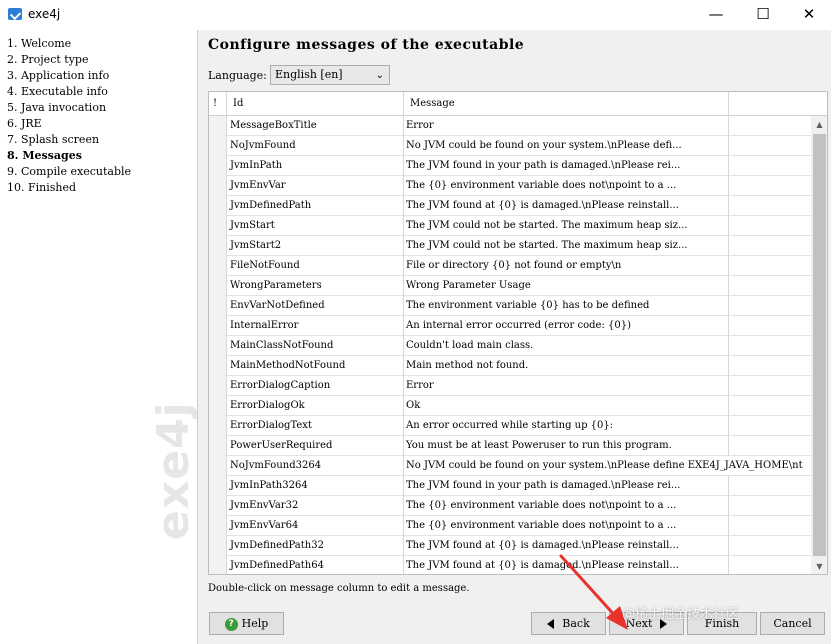 The width and height of the screenshot is (831, 644). Describe the element at coordinates (315, 346) in the screenshot. I see `message-id-cell: MainClassNotFound` at that location.